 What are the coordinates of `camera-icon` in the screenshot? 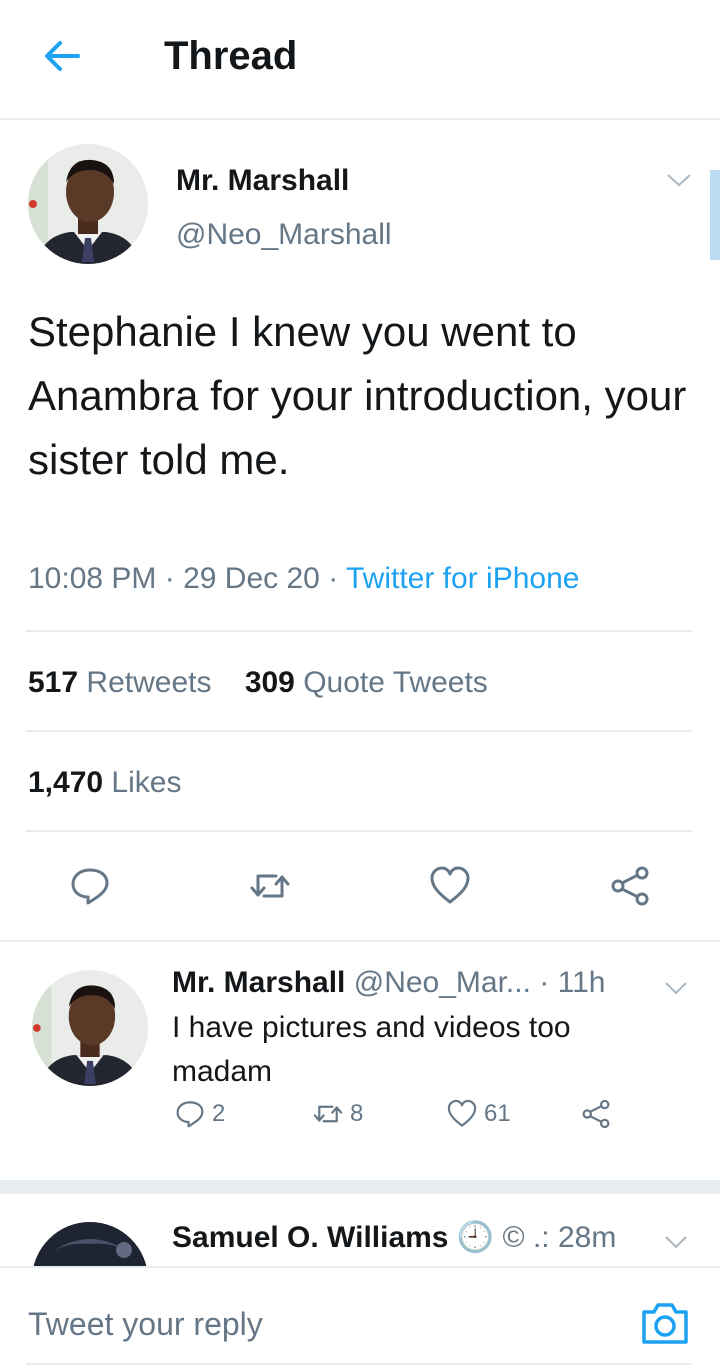 It's located at (665, 1323).